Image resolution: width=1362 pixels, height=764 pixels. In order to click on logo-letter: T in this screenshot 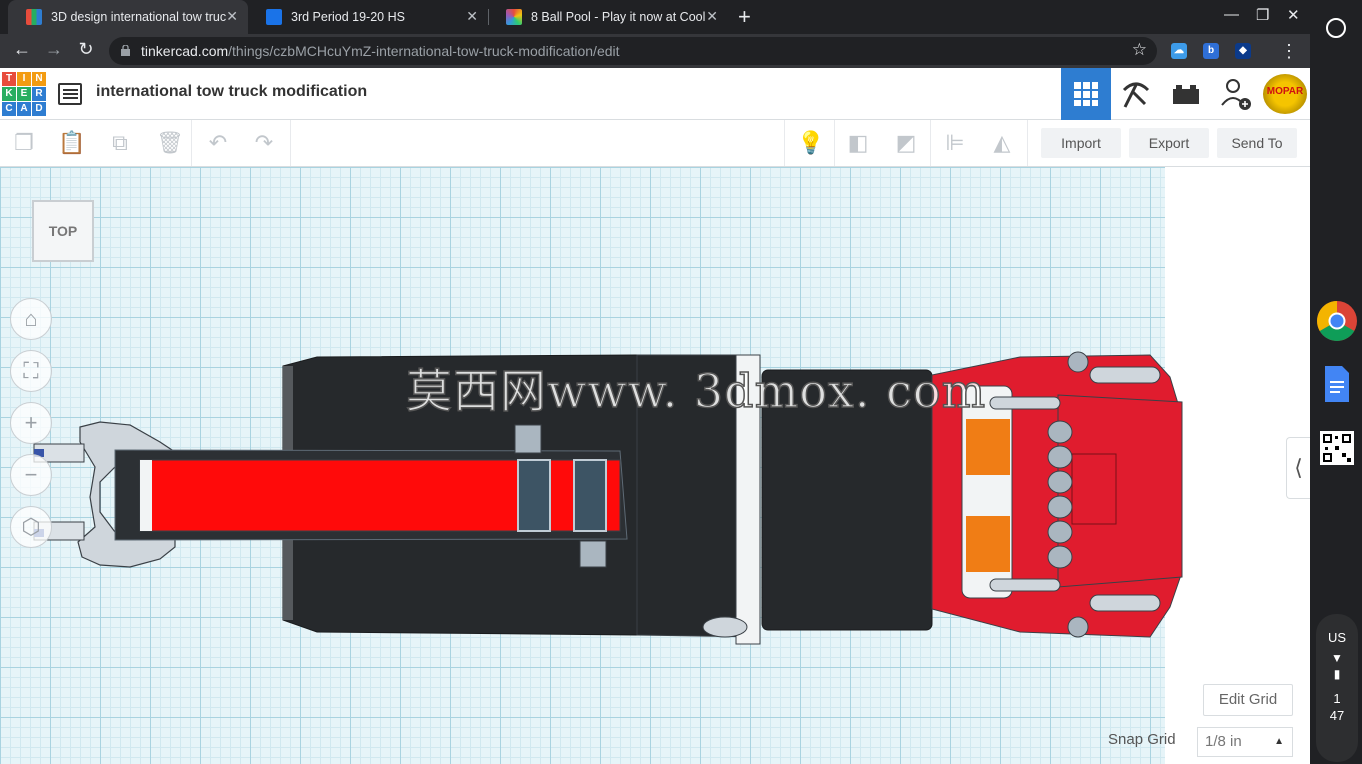, I will do `click(9, 79)`.